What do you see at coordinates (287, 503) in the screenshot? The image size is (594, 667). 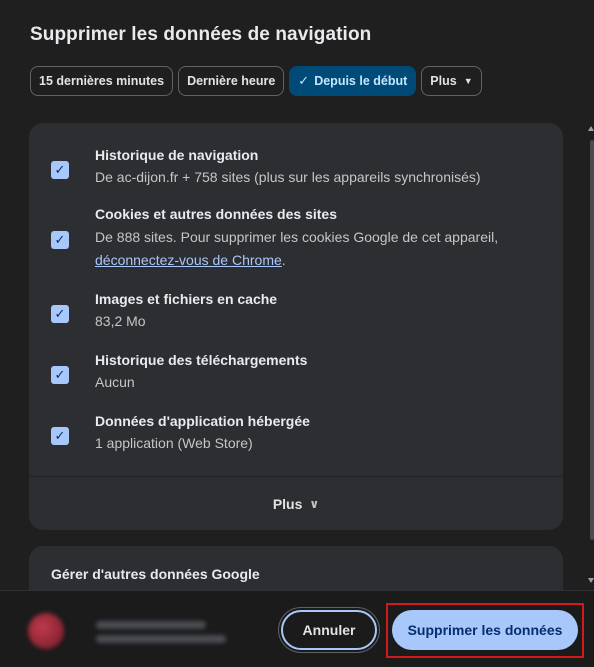 I see `more-label: Plus` at bounding box center [287, 503].